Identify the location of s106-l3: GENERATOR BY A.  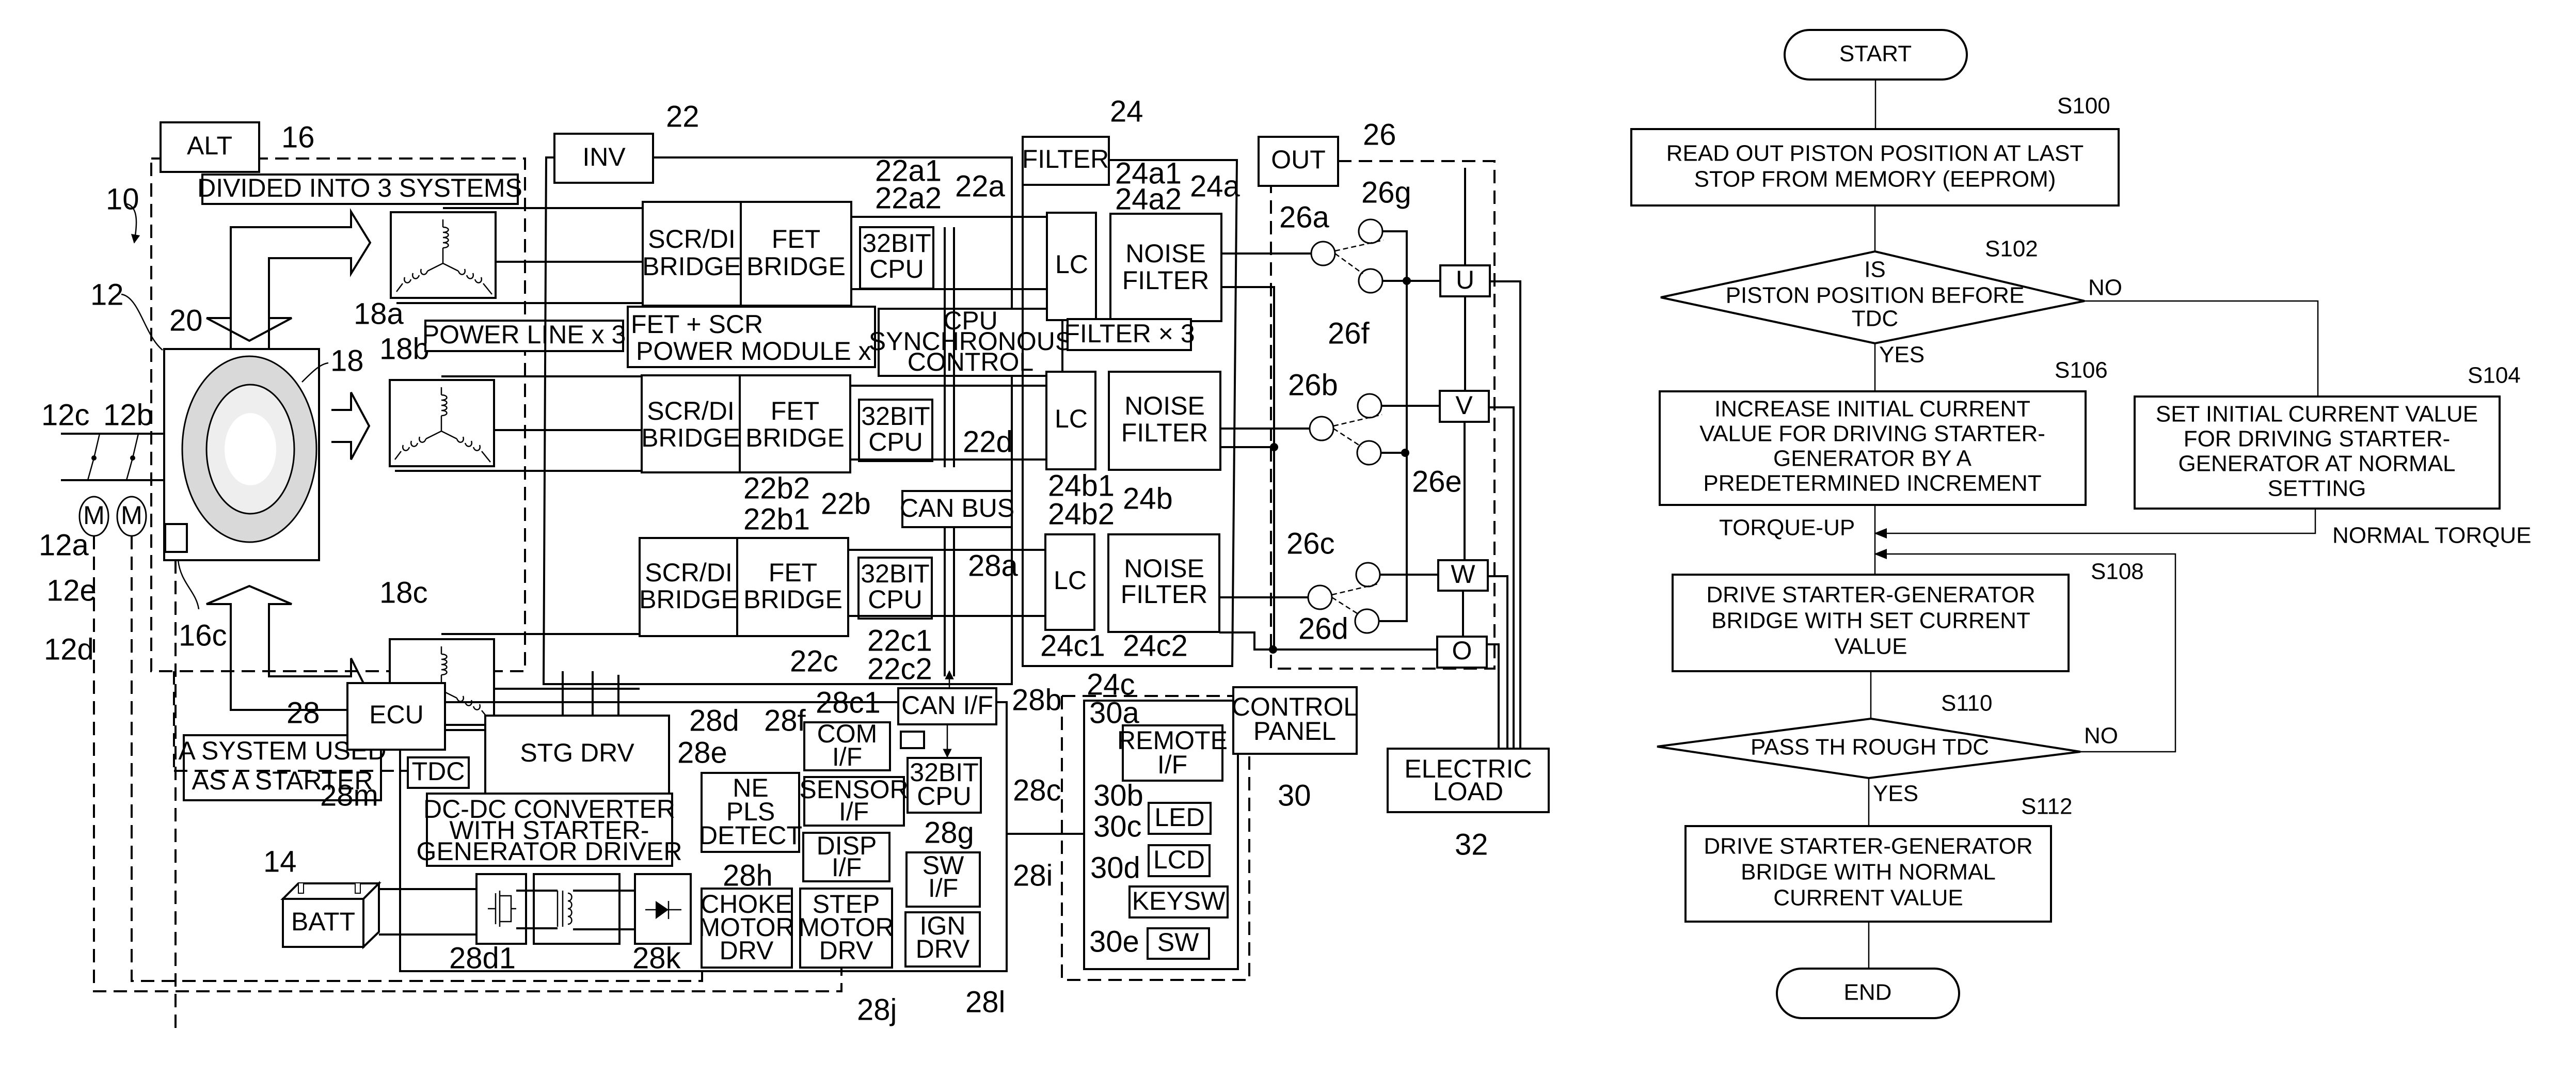
(1872, 459).